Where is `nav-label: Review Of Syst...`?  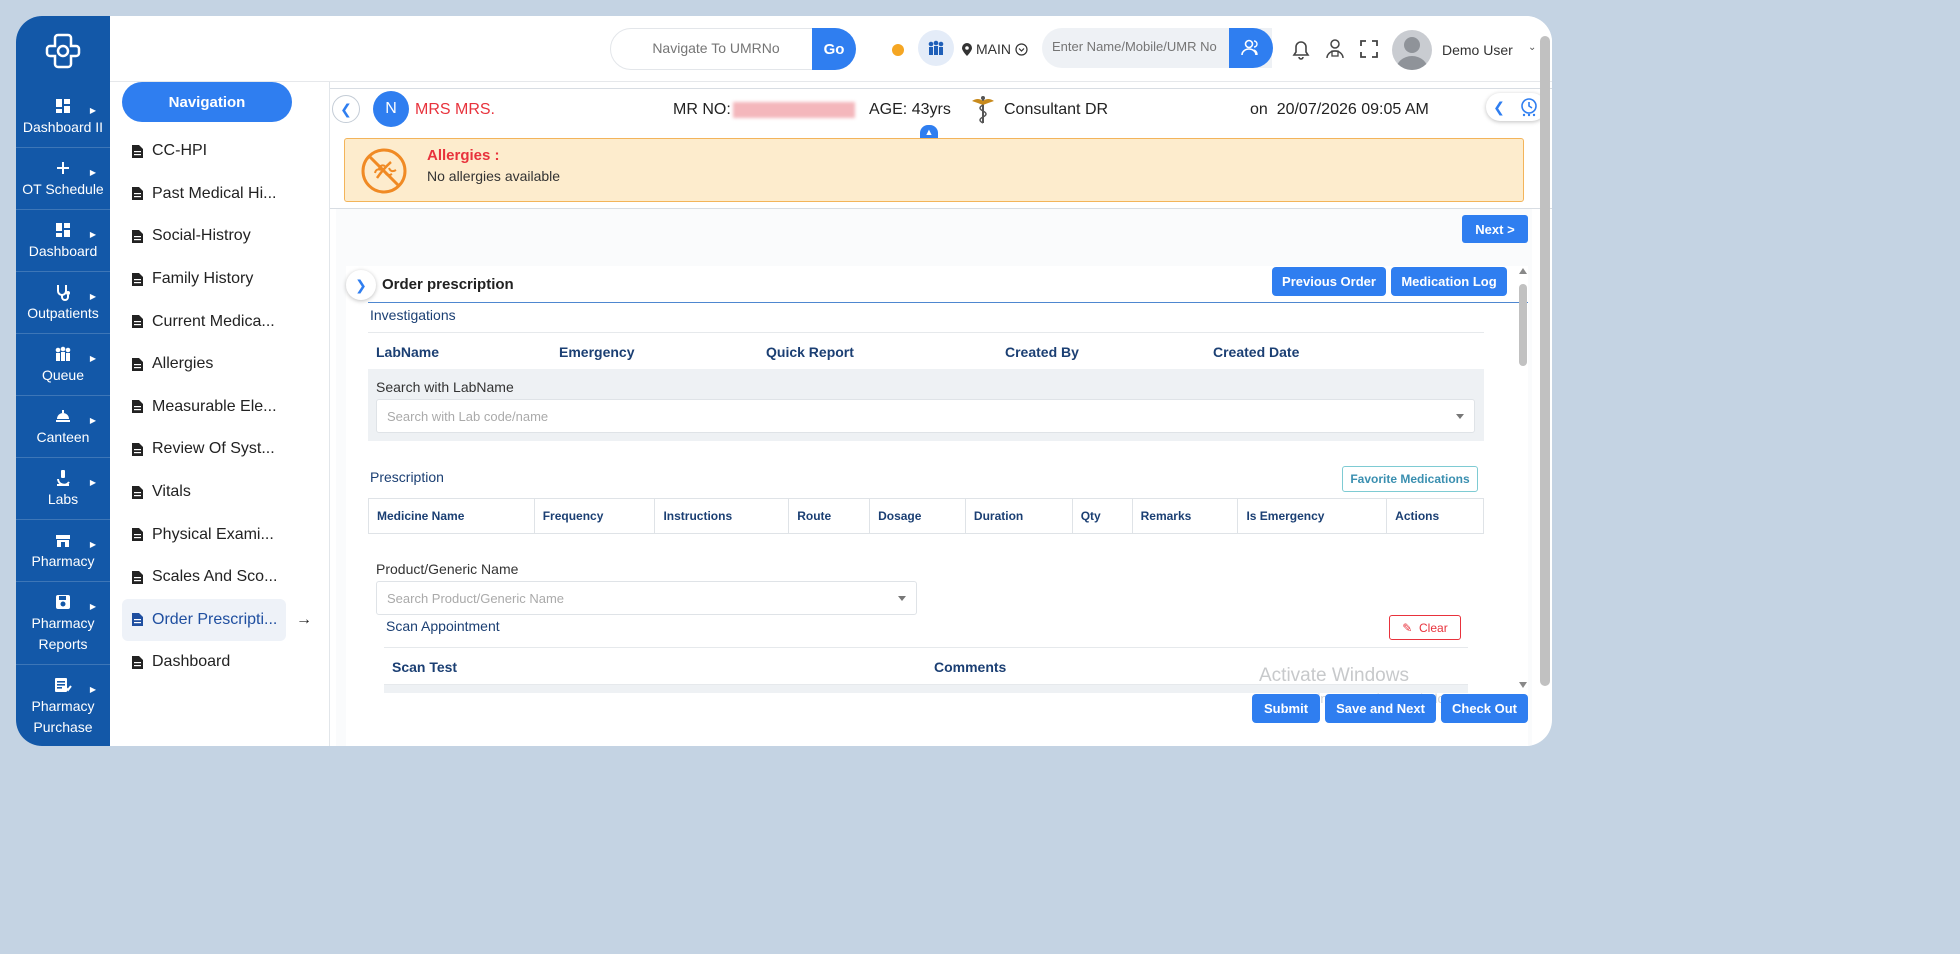
nav-label: Review Of Syst... is located at coordinates (213, 449).